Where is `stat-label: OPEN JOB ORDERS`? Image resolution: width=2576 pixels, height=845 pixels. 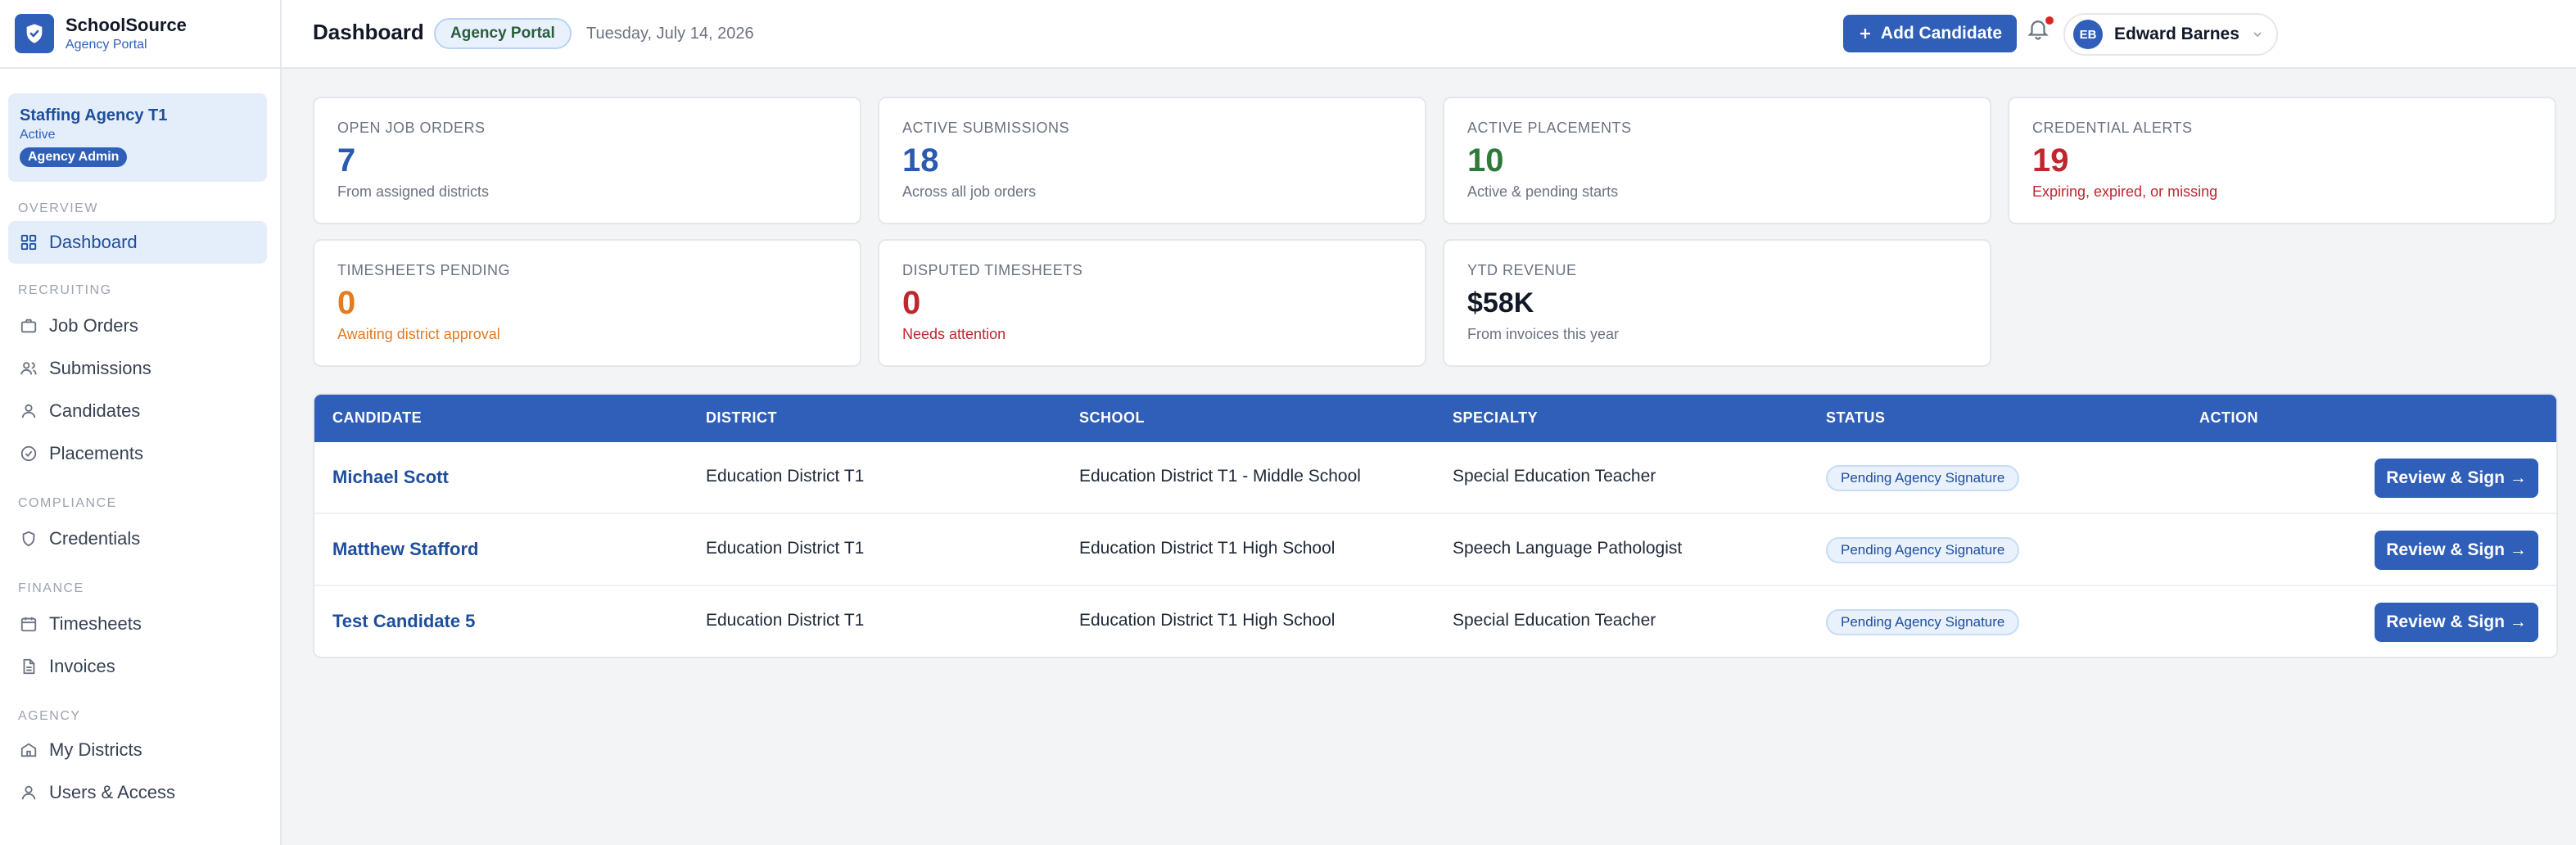
stat-label: OPEN JOB ORDERS is located at coordinates (411, 128).